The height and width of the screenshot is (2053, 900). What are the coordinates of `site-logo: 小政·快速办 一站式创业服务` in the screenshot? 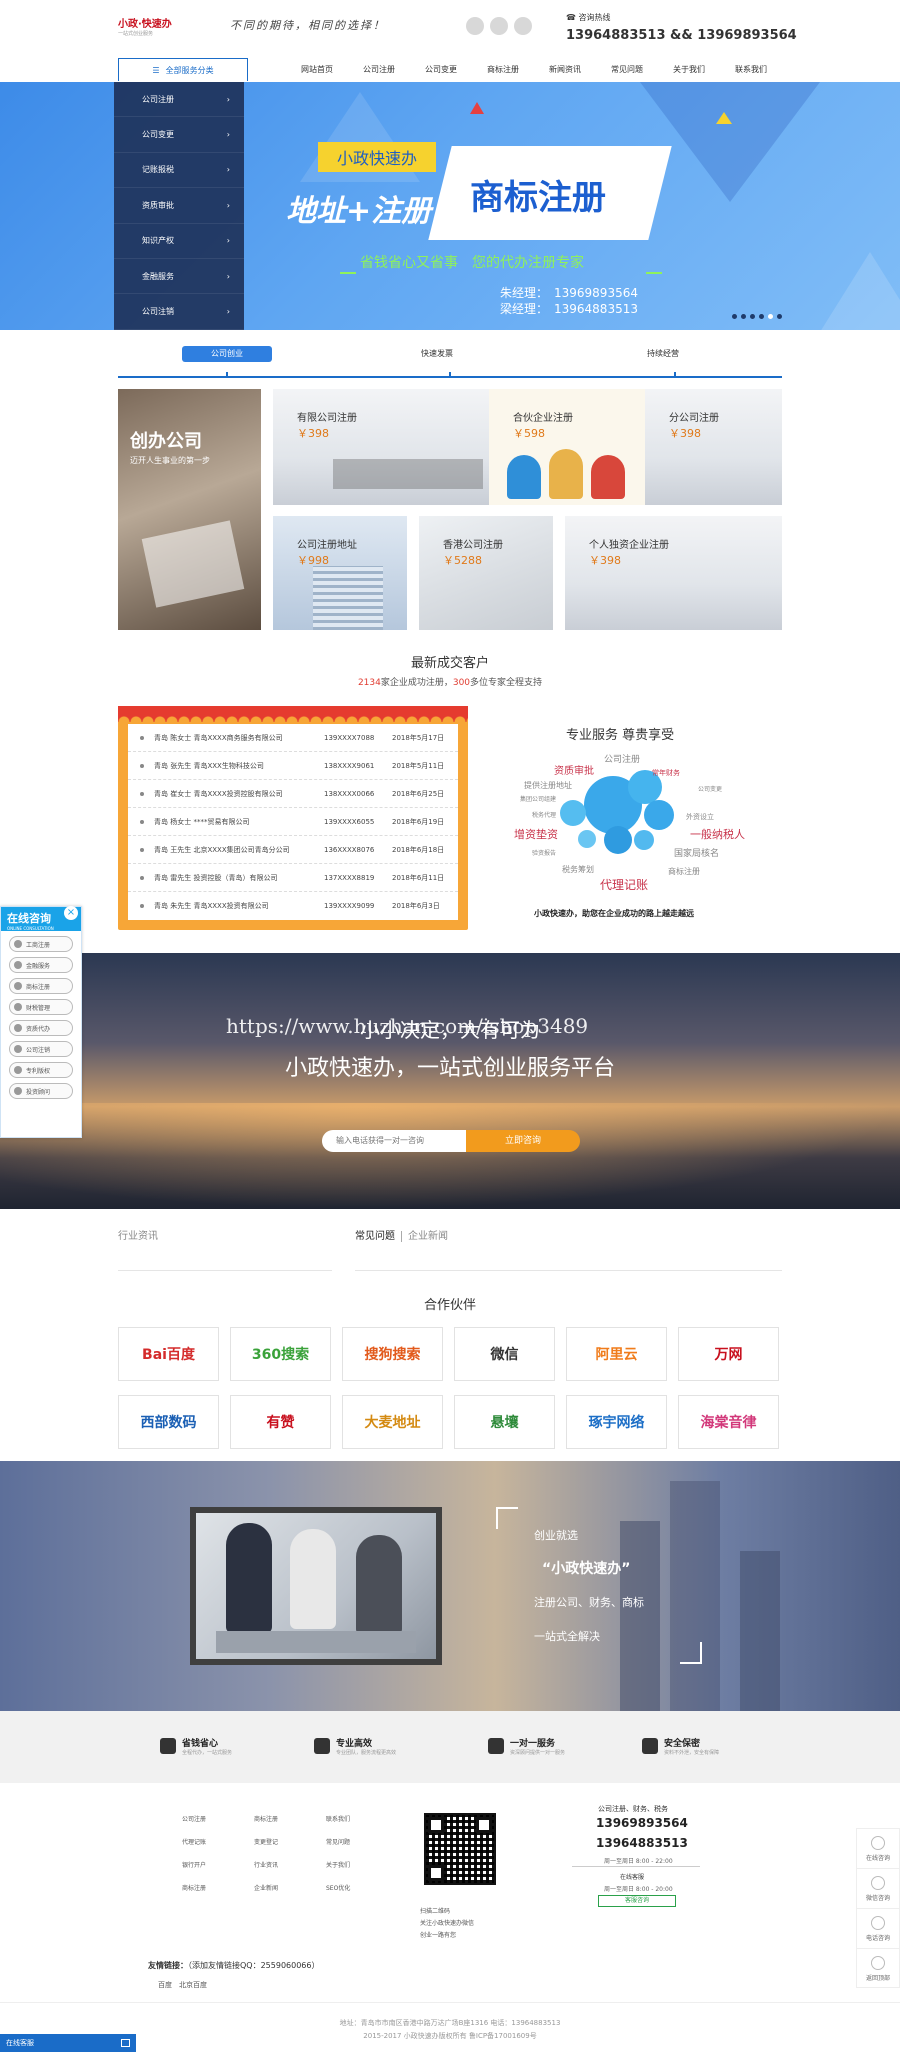 It's located at (145, 26).